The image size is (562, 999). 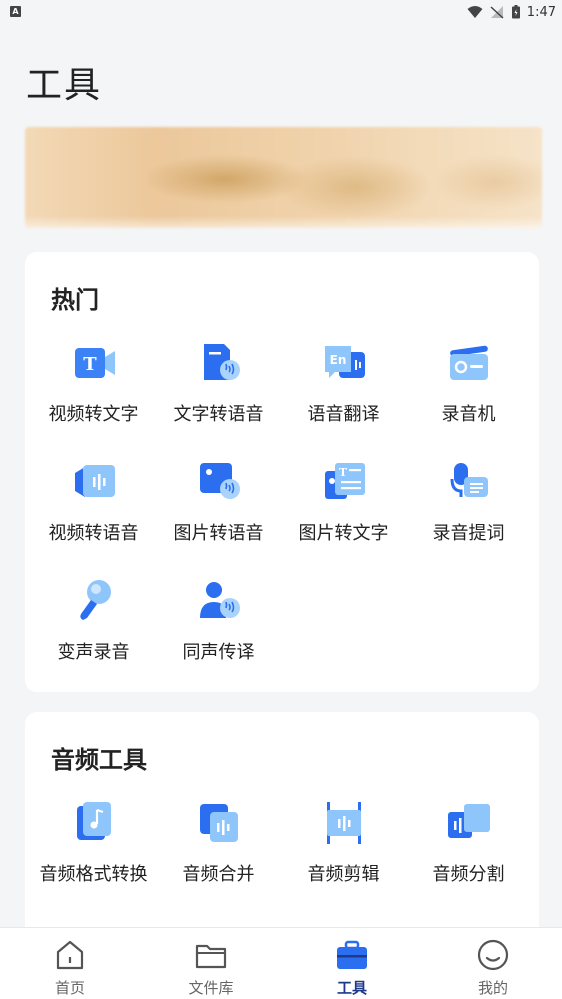 What do you see at coordinates (219, 823) in the screenshot?
I see `audio-merge-icon` at bounding box center [219, 823].